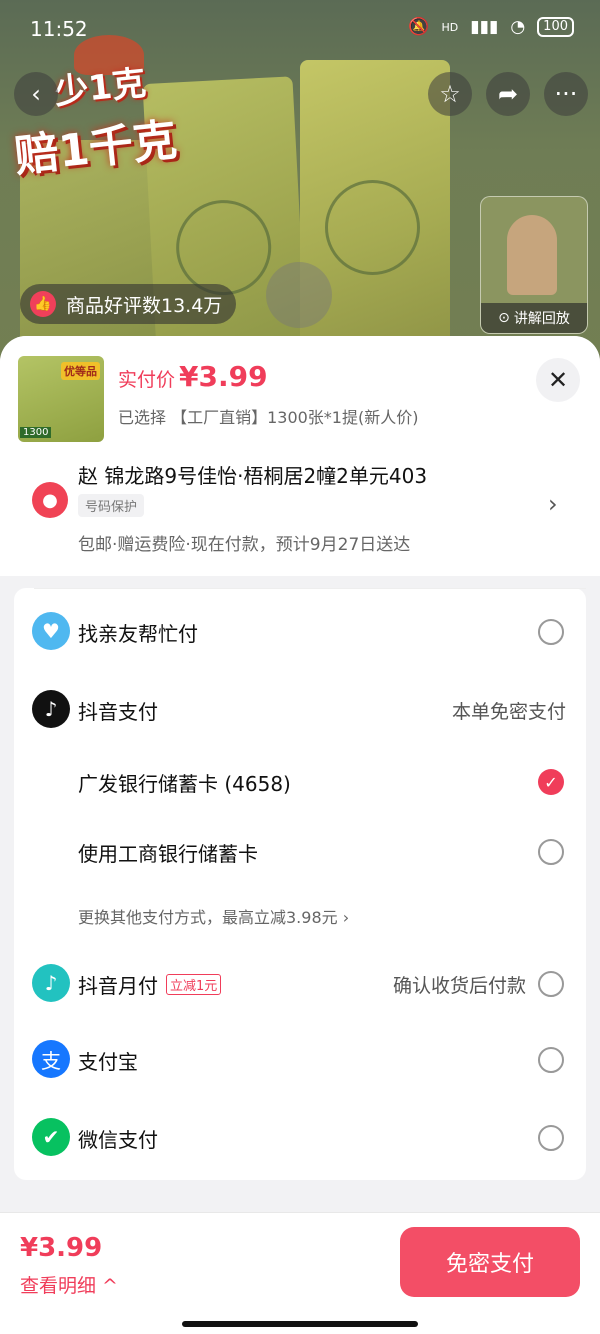  I want to click on douyin-monthly-icon: ♪, so click(51, 983).